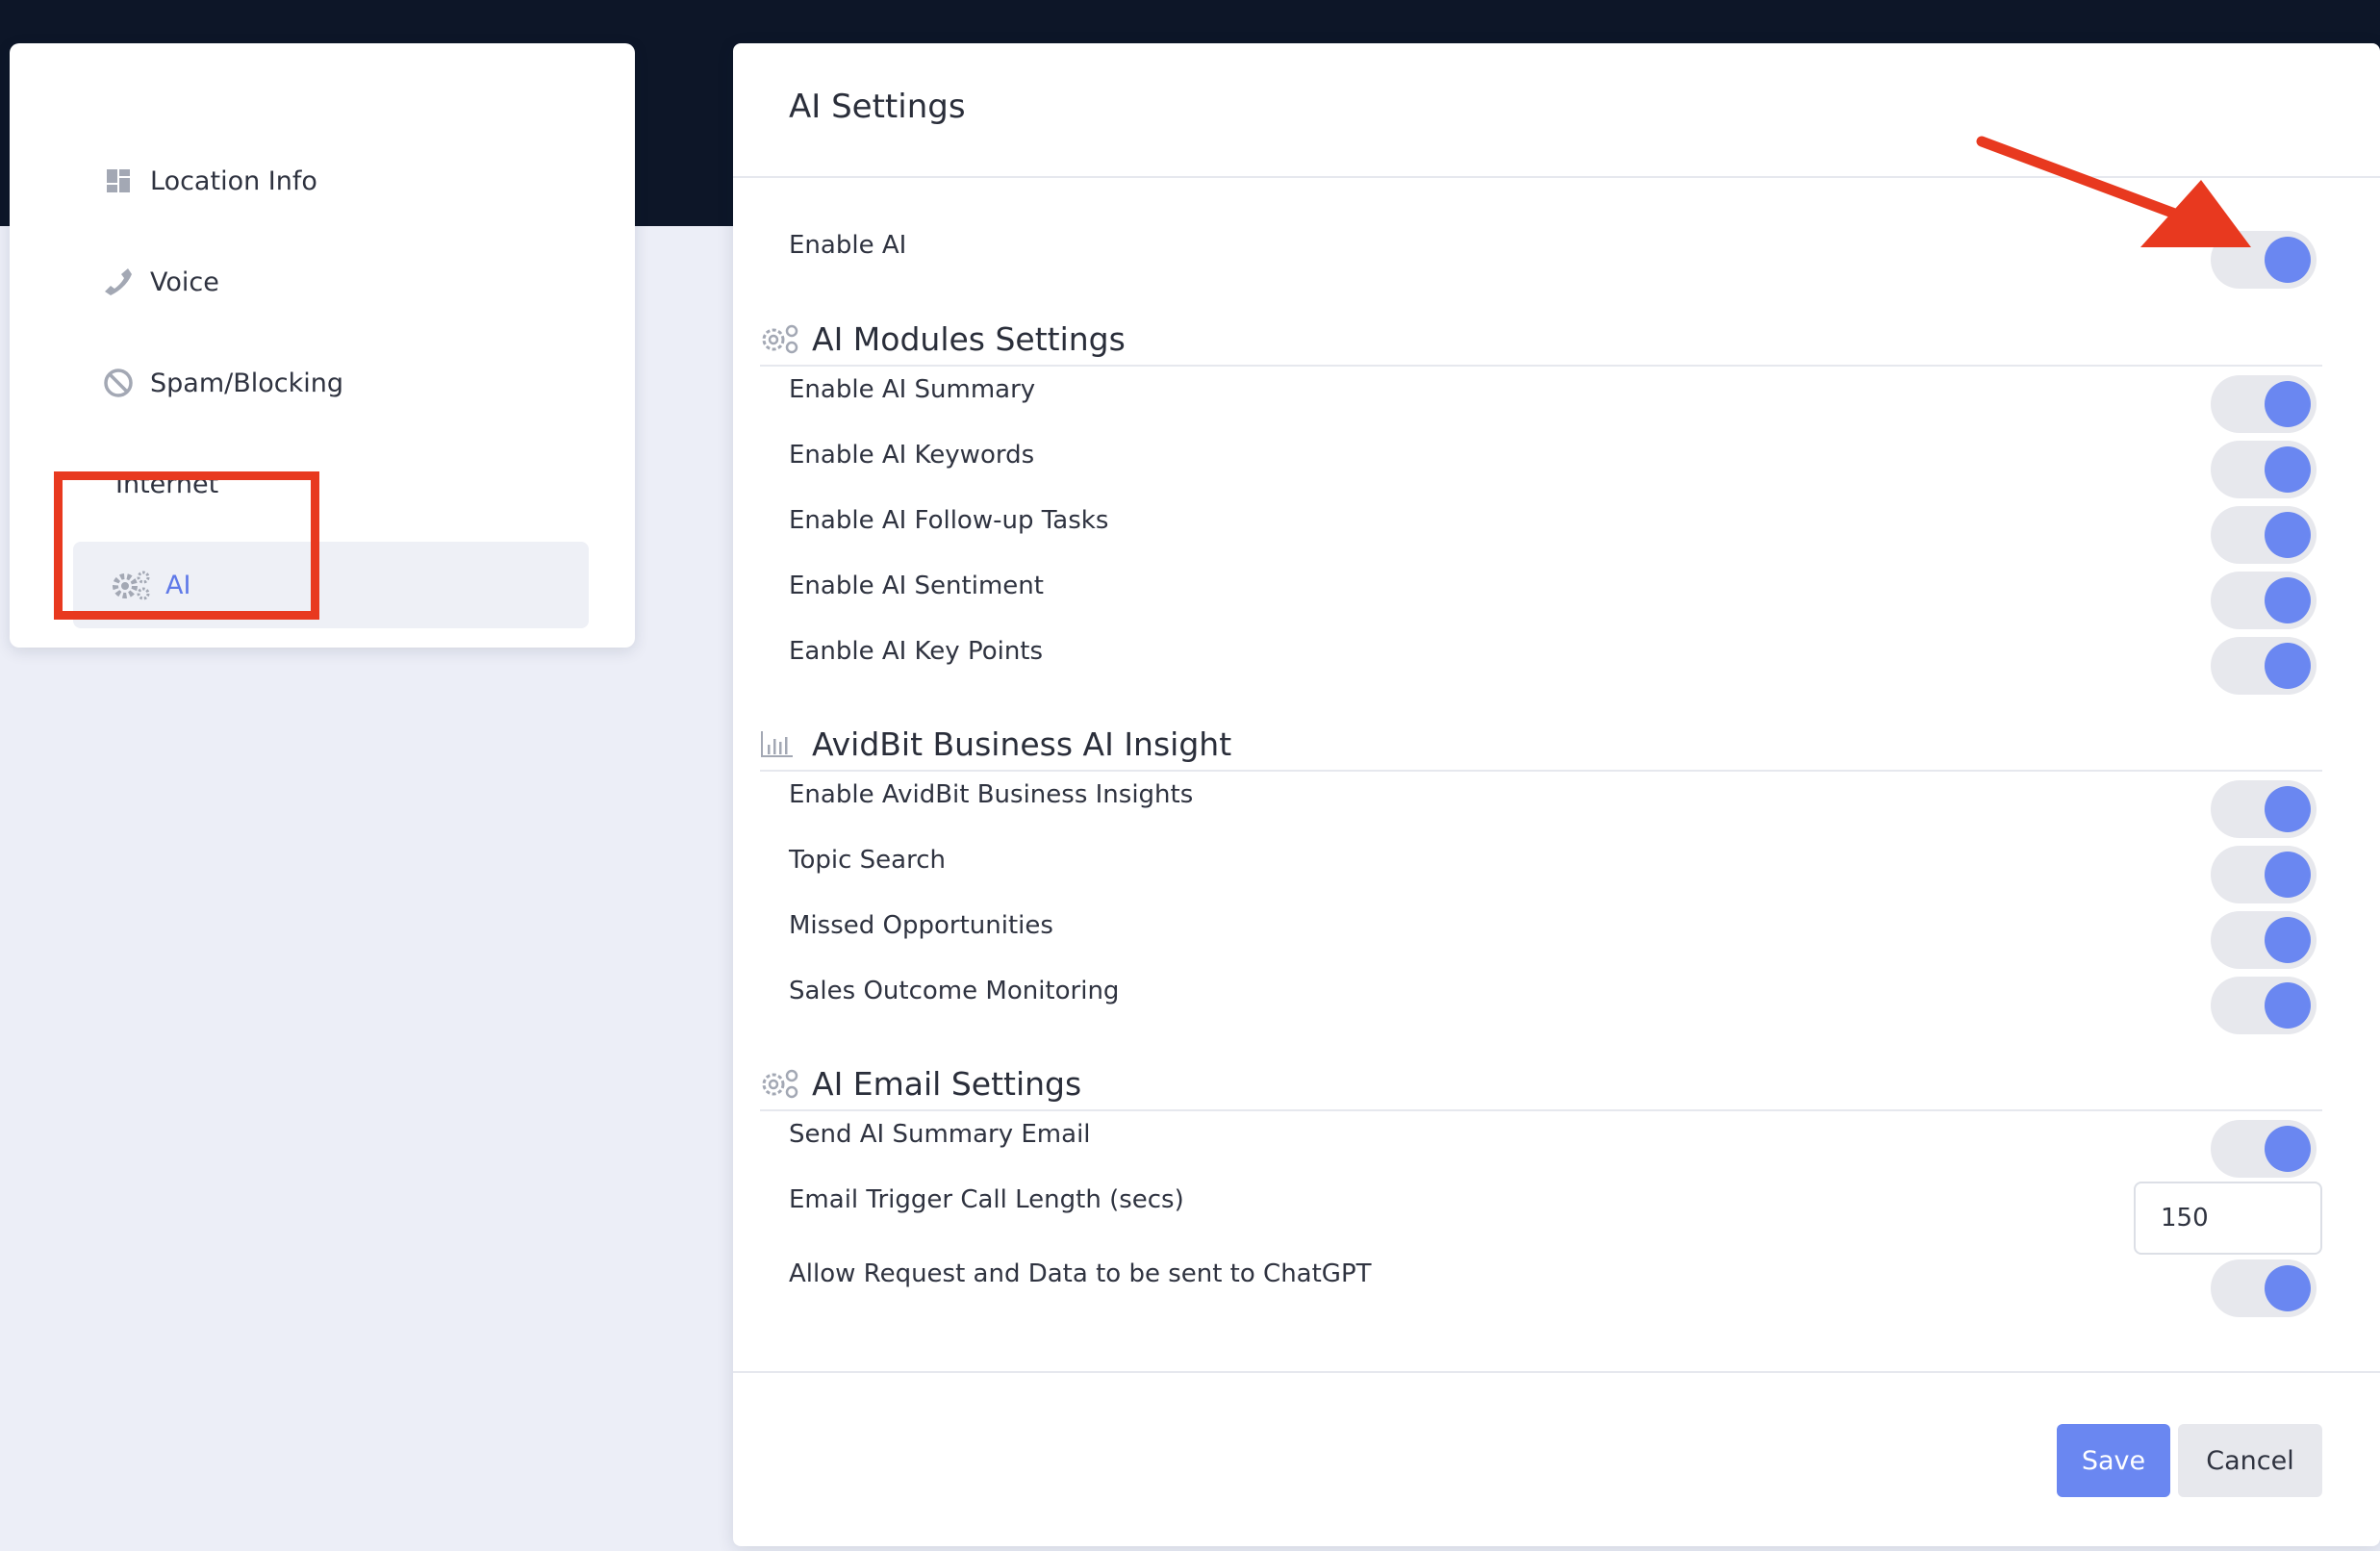 This screenshot has height=1551, width=2380. I want to click on enable-ai-sentiment-toggle, so click(2264, 600).